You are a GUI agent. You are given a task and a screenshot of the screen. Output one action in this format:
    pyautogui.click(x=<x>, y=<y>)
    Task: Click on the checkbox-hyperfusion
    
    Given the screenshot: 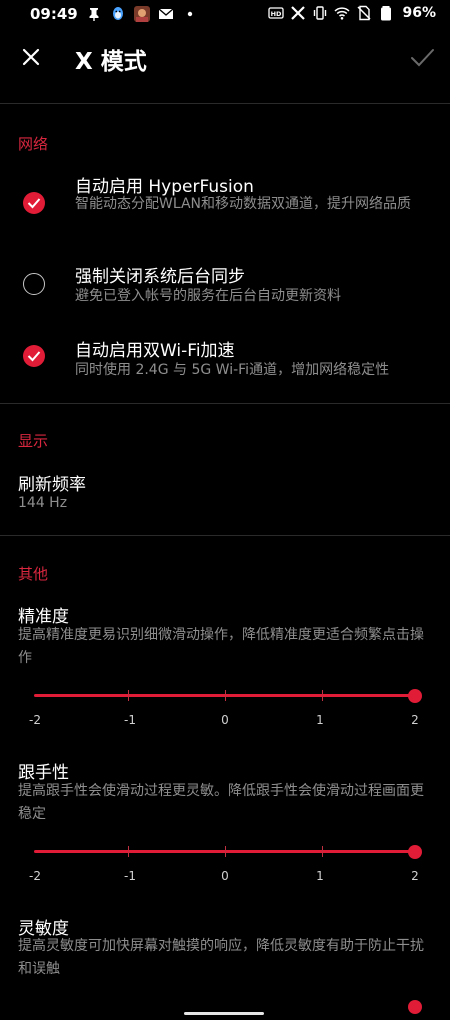 What is the action you would take?
    pyautogui.click(x=34, y=203)
    